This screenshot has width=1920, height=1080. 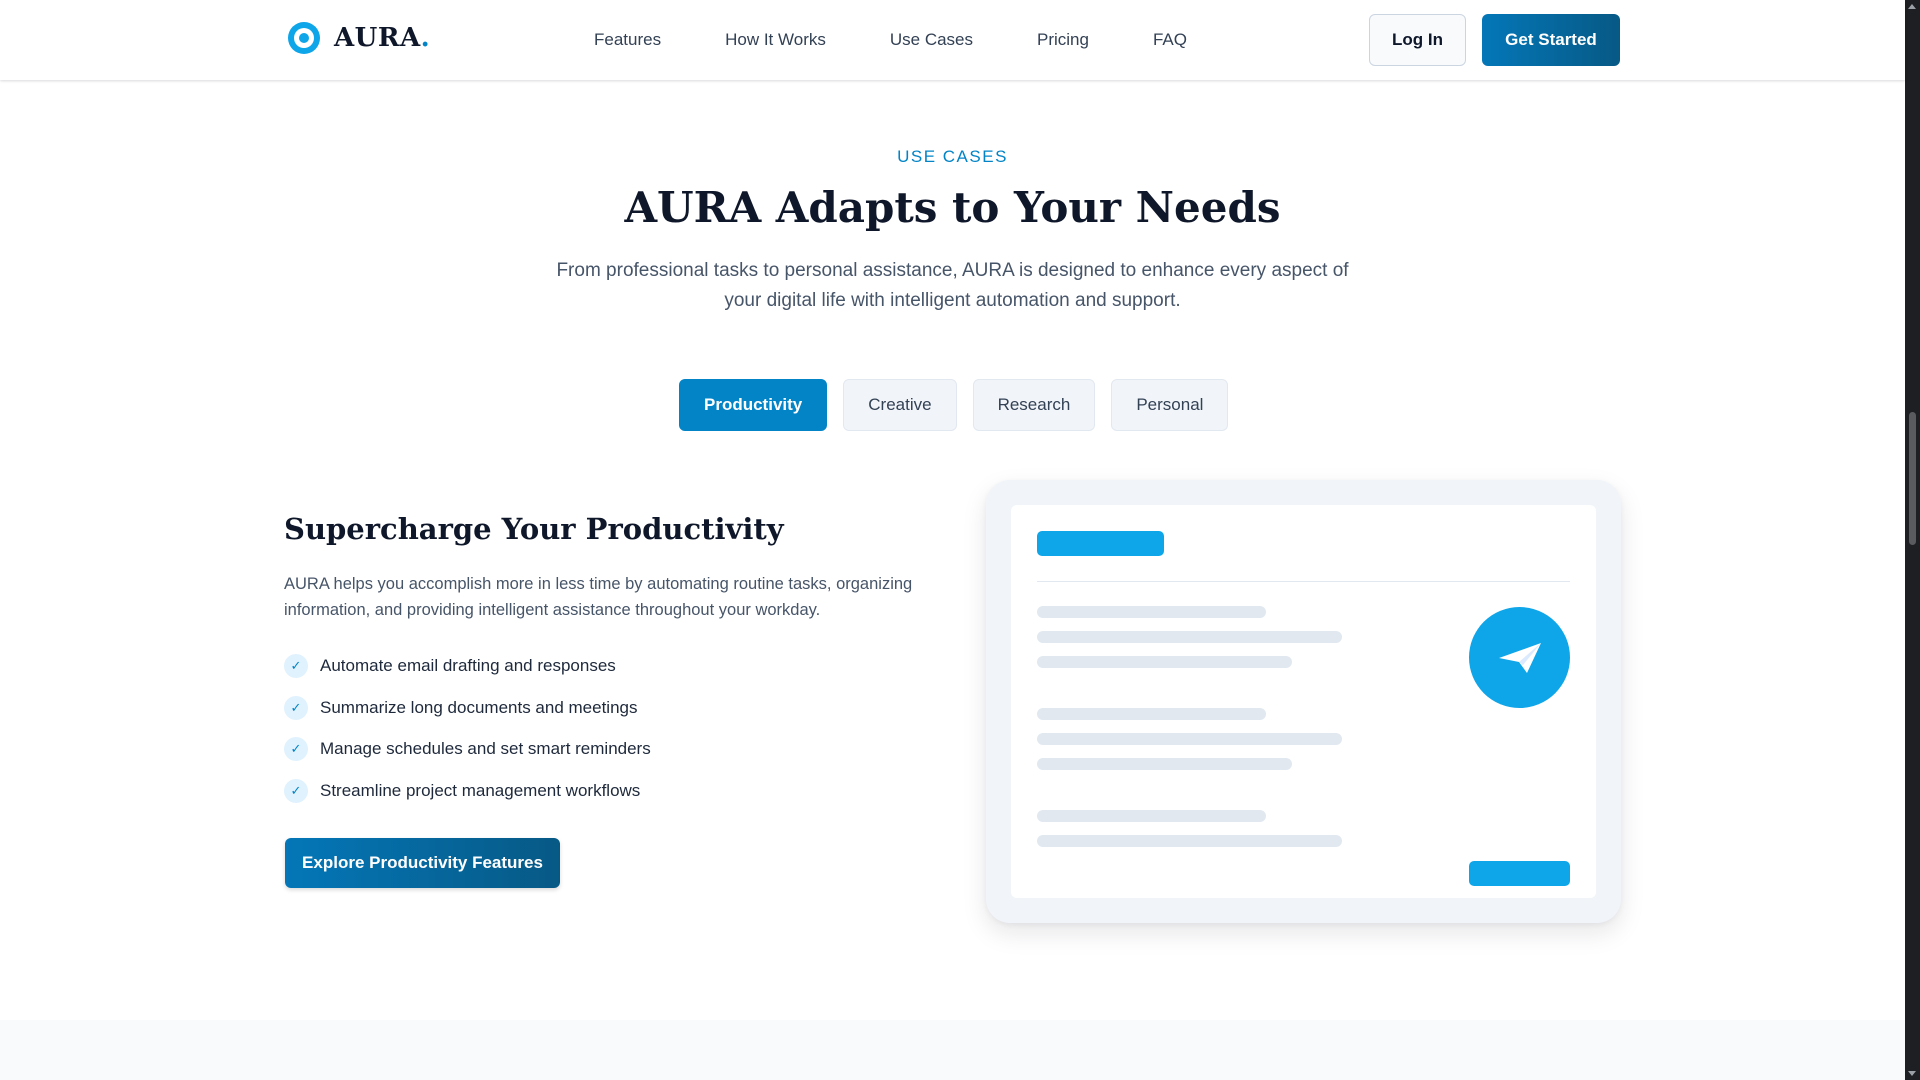 I want to click on mock-divider, so click(x=1303, y=581).